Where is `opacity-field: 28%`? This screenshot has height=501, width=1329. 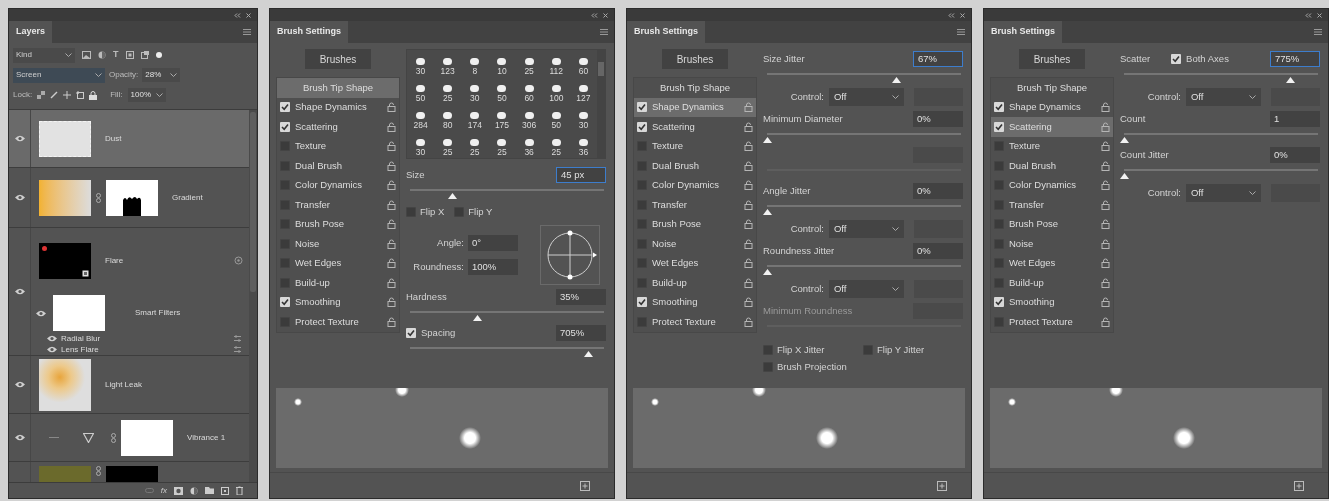 opacity-field: 28% is located at coordinates (161, 75).